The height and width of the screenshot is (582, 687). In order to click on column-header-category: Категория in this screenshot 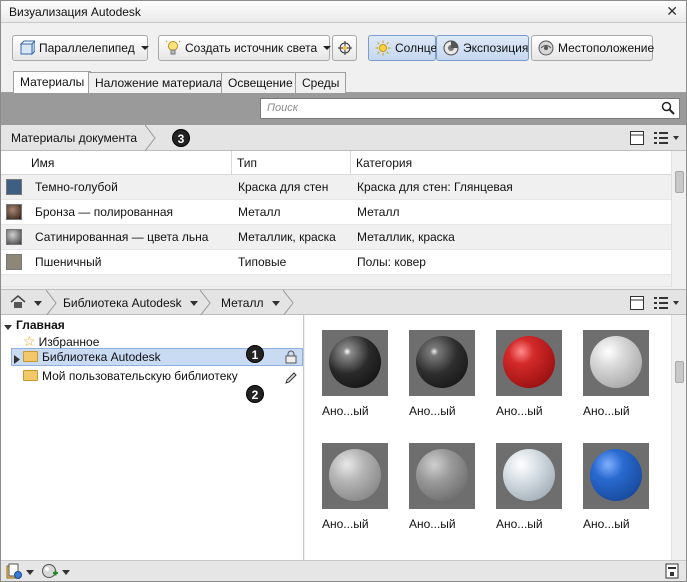, I will do `click(384, 163)`.